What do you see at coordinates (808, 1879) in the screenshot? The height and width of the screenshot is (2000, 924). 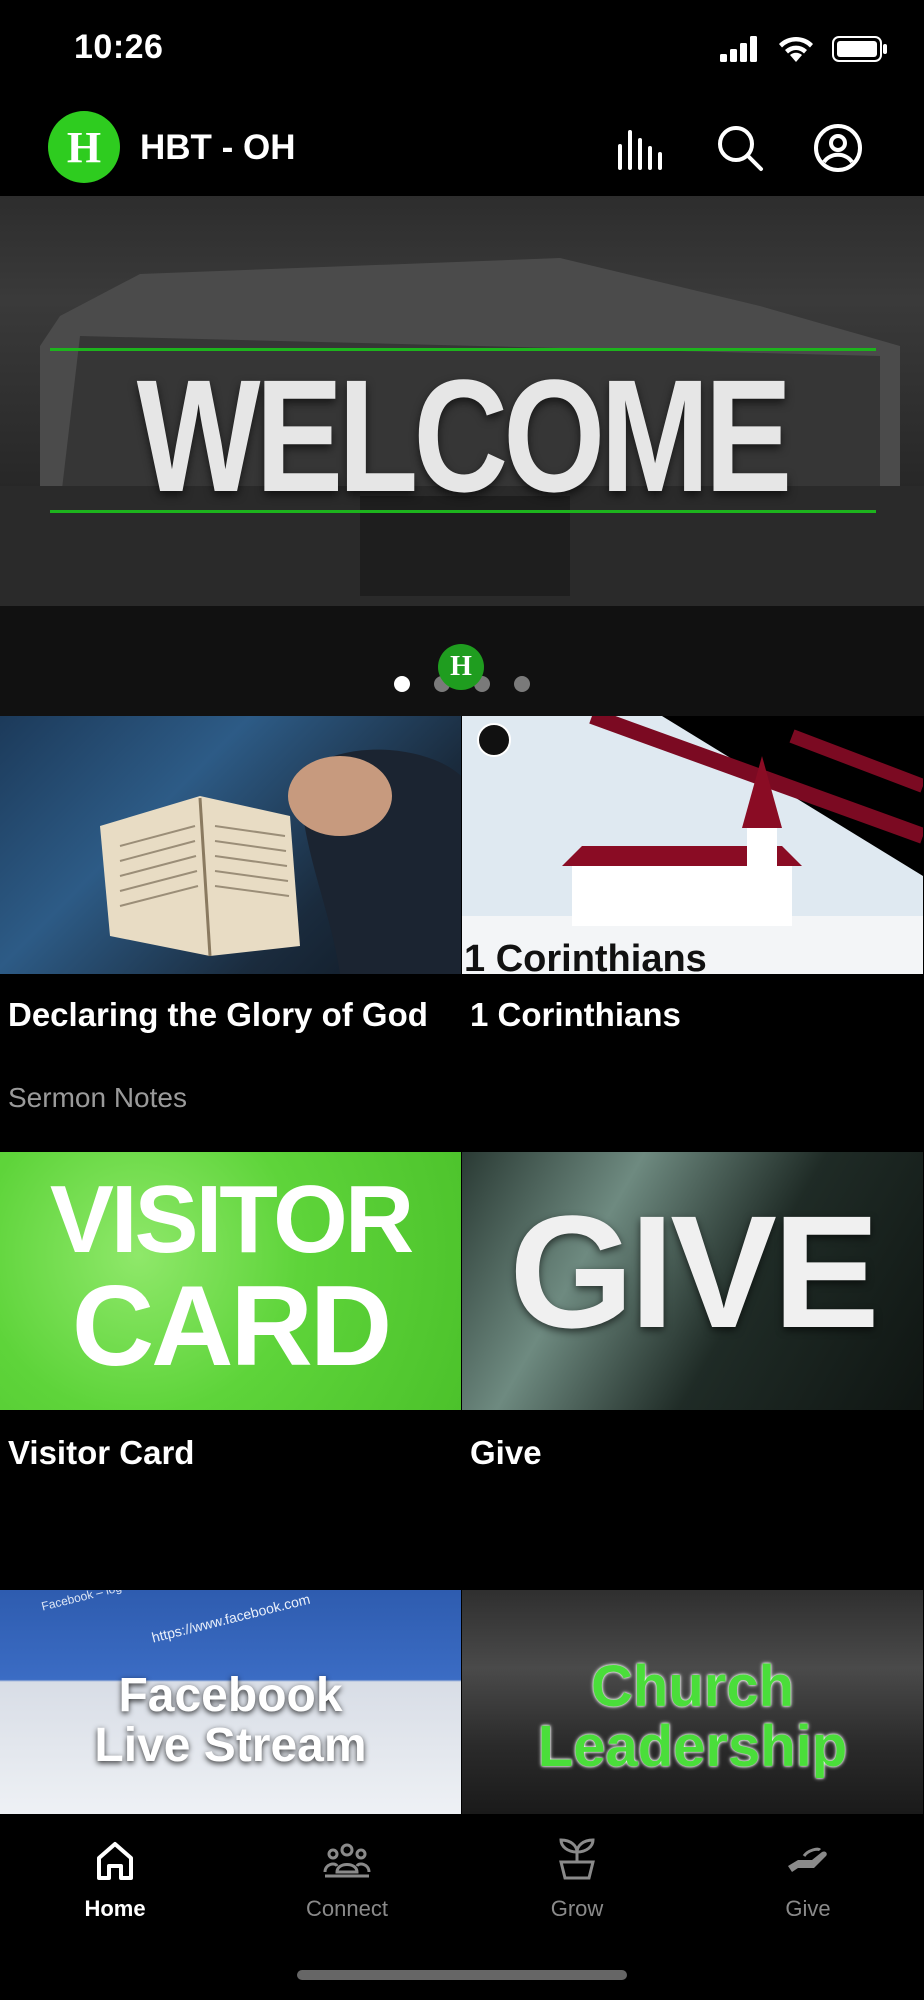 I see `tab-give: Give` at bounding box center [808, 1879].